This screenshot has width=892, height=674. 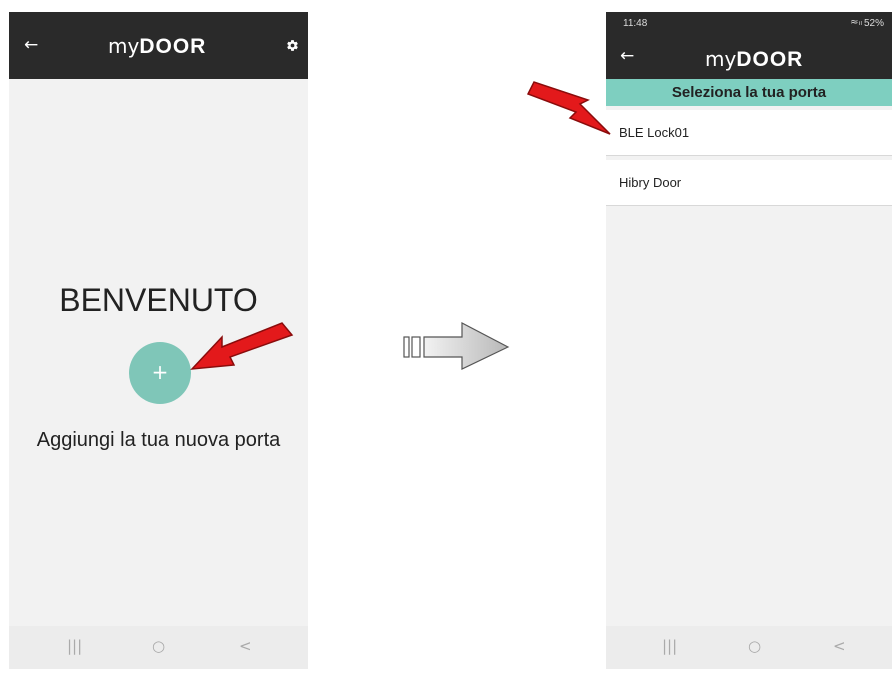 I want to click on door-list-item: BLE Lock01, so click(x=749, y=133).